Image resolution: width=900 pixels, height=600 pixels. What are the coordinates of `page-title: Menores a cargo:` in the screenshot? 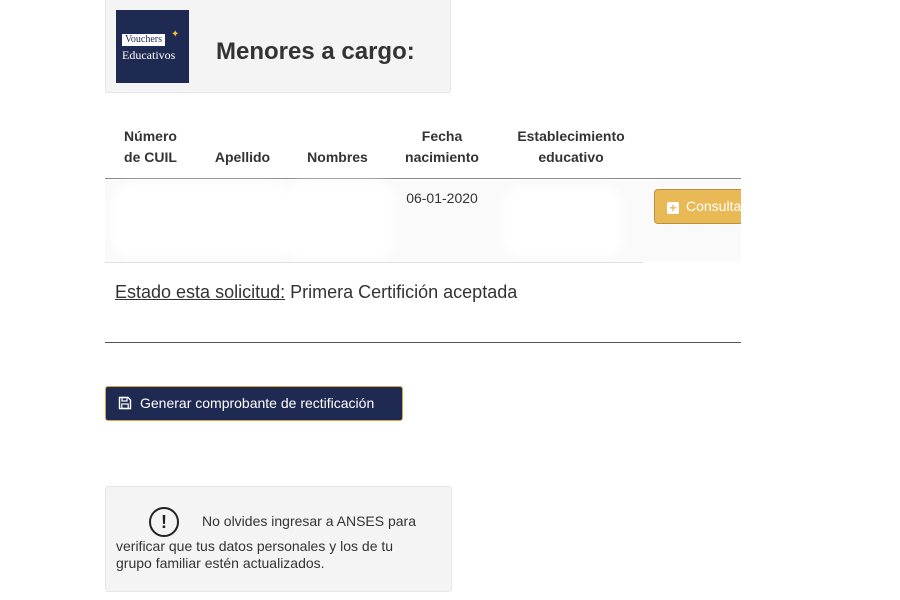 It's located at (315, 51).